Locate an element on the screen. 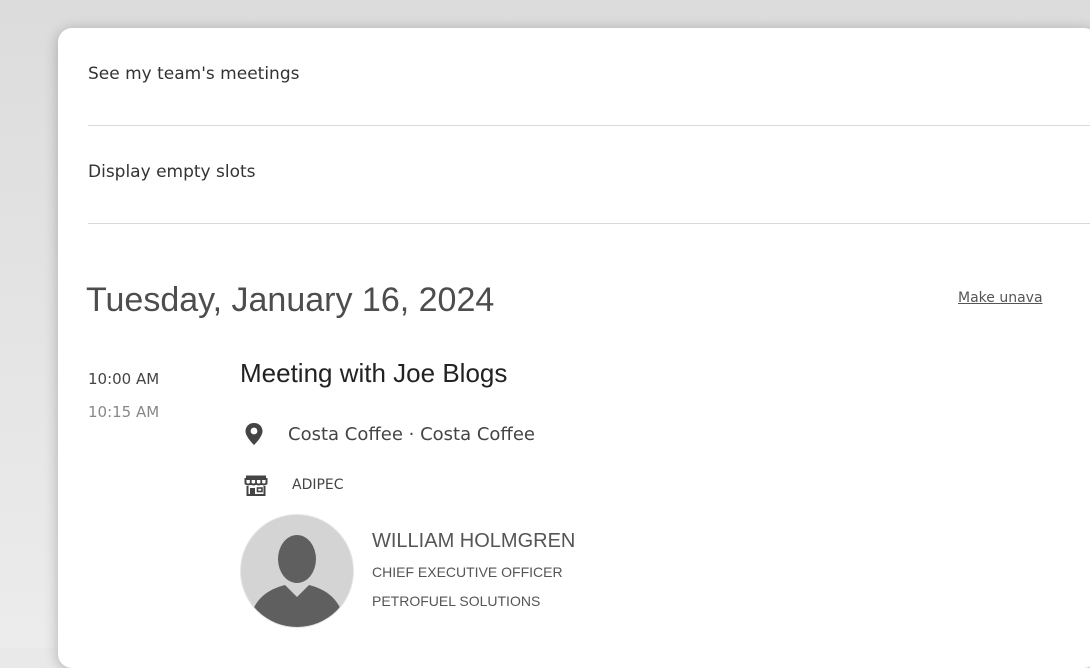  meeting-title: Meeting with Joe Blogs is located at coordinates (373, 373).